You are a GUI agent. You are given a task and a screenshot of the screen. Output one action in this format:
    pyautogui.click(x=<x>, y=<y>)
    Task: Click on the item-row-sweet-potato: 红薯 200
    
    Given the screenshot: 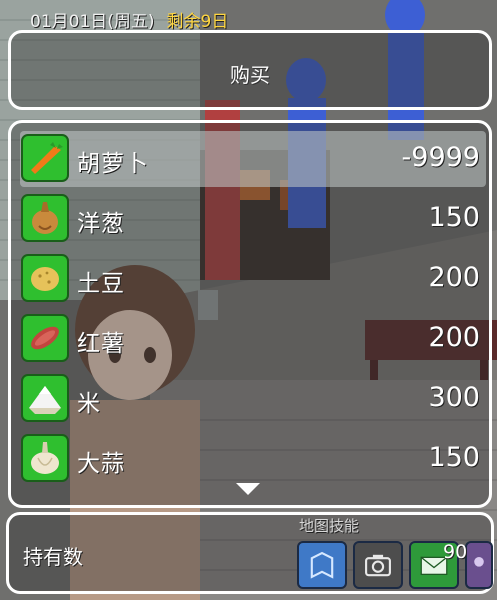 What is the action you would take?
    pyautogui.click(x=253, y=339)
    